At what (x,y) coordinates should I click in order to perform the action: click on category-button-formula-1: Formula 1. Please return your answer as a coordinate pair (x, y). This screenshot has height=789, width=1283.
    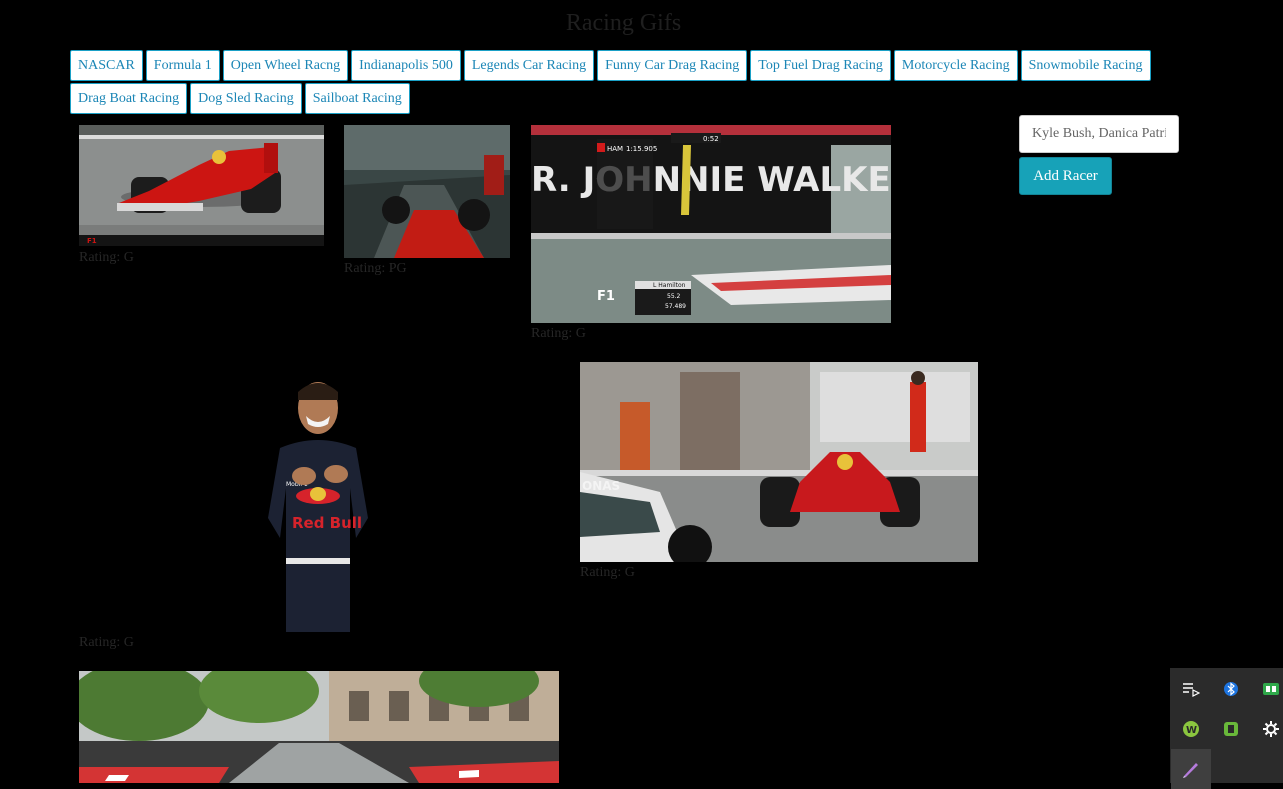
    Looking at the image, I should click on (182, 65).